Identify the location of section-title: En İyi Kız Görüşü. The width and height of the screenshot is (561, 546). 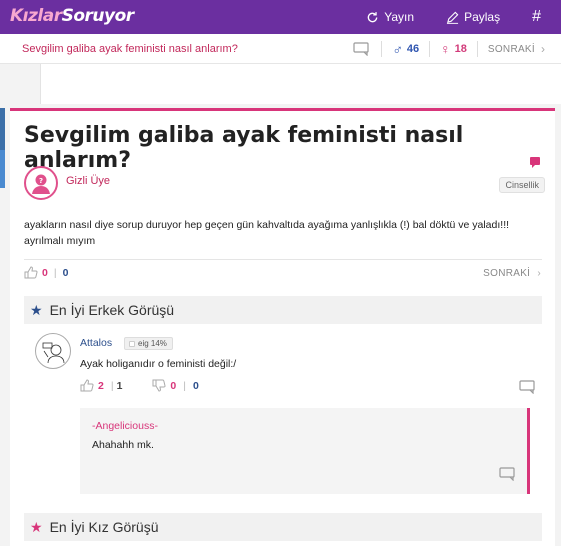
(104, 527).